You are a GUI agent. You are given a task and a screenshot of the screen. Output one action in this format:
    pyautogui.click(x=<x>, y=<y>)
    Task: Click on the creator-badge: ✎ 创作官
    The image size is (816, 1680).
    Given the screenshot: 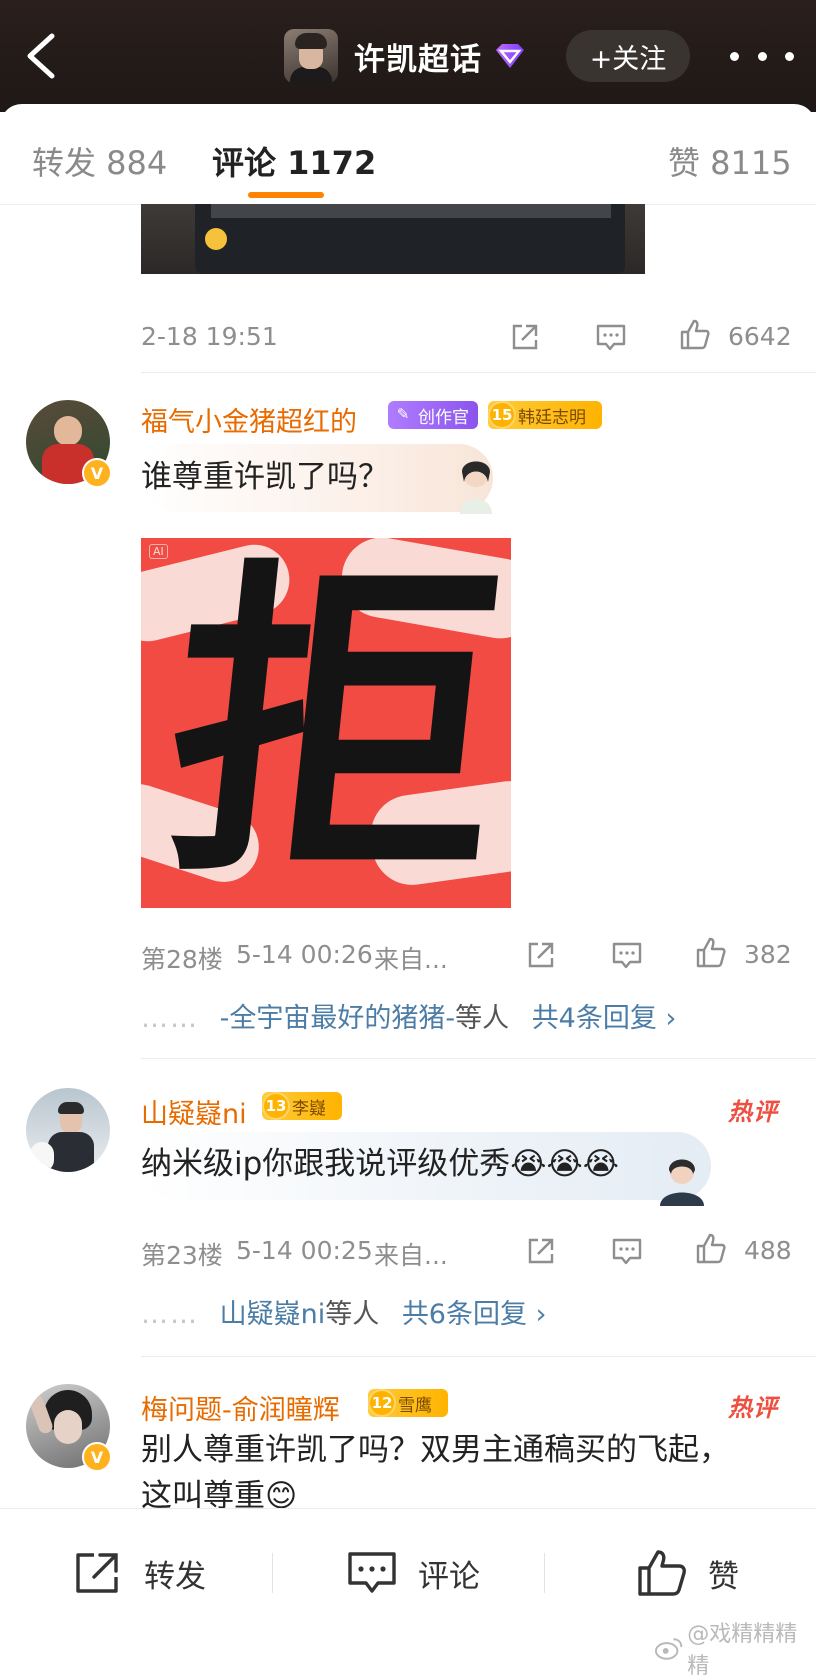 What is the action you would take?
    pyautogui.click(x=433, y=415)
    